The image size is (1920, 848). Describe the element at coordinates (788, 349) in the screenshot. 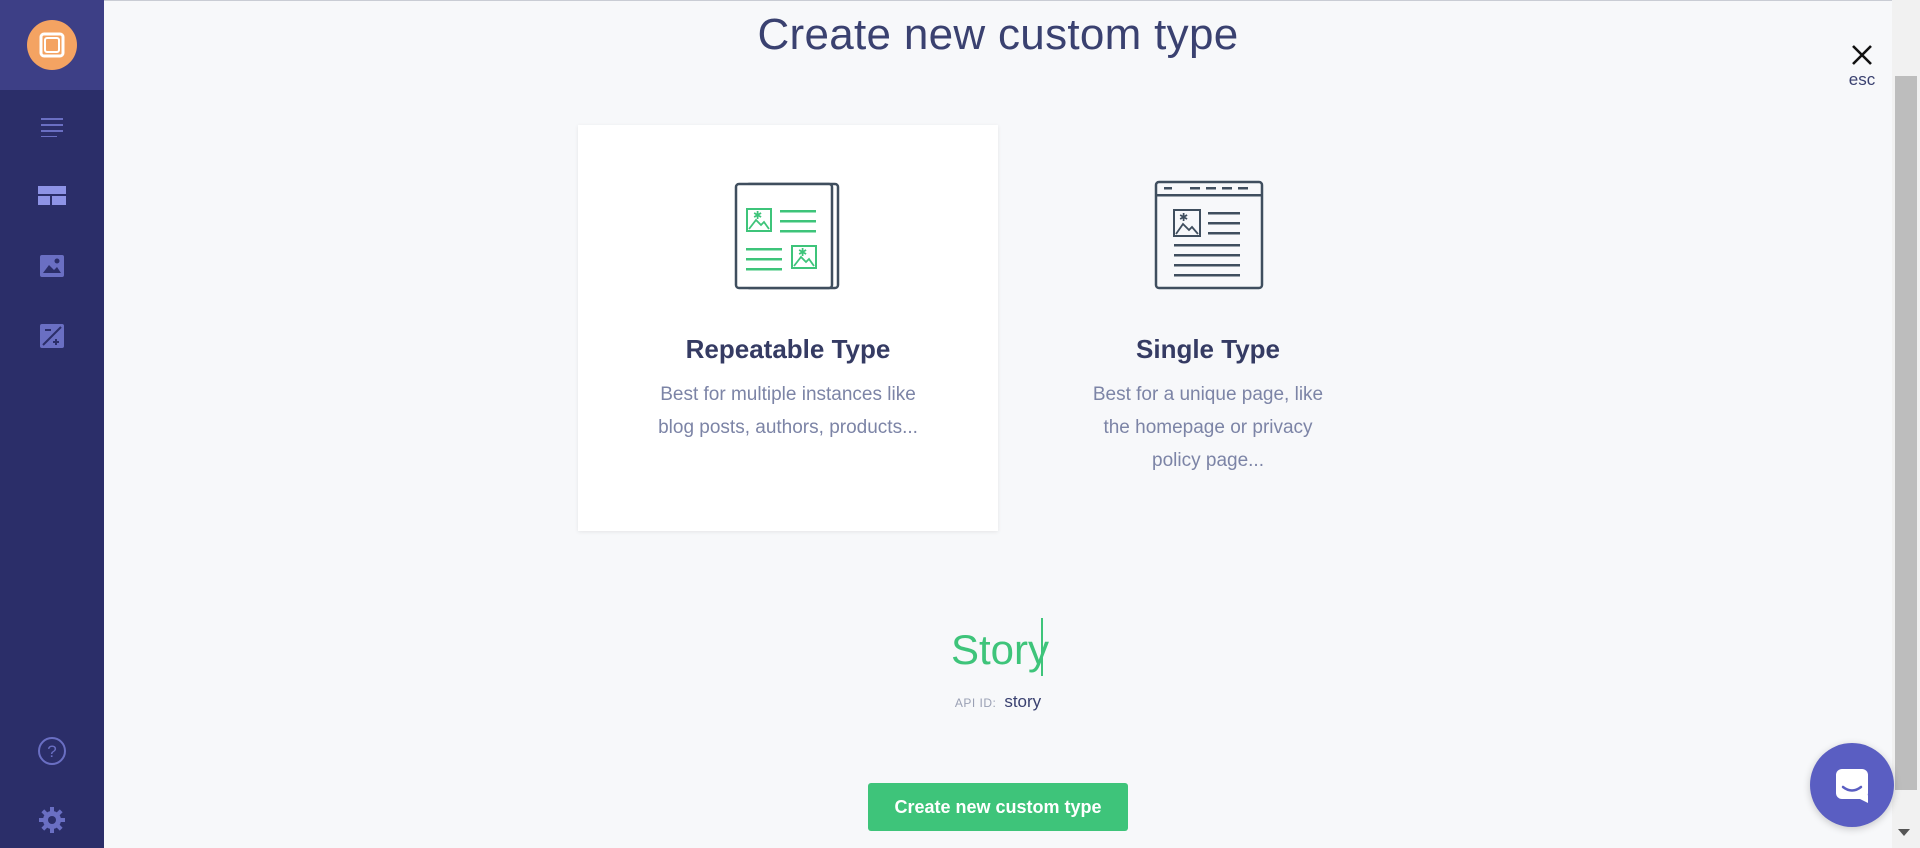

I see `repeatable-type-title: Repeatable Type` at that location.